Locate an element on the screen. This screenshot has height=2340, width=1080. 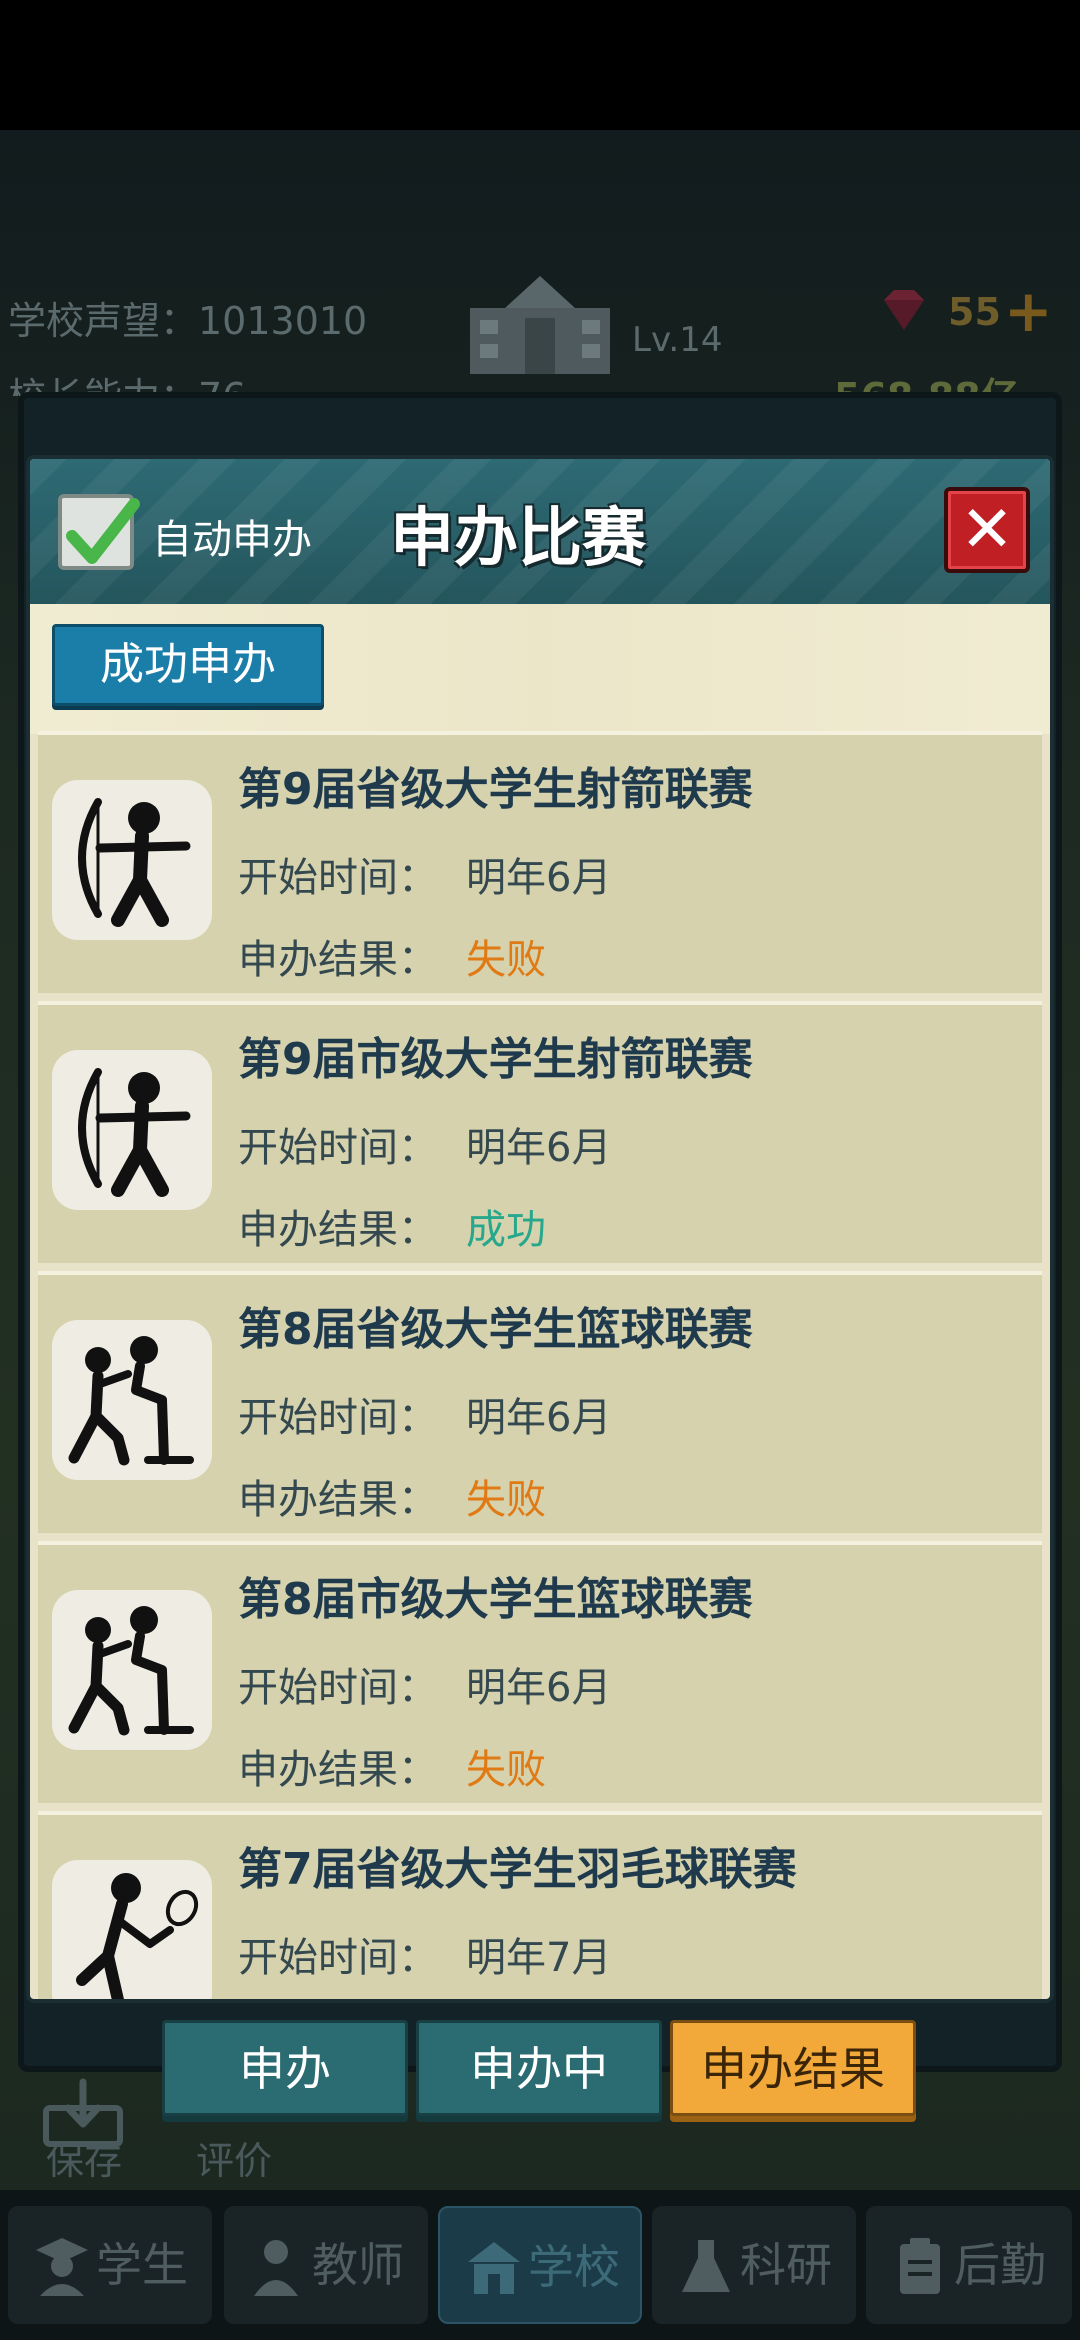
teacher-icon is located at coordinates (276, 2268).